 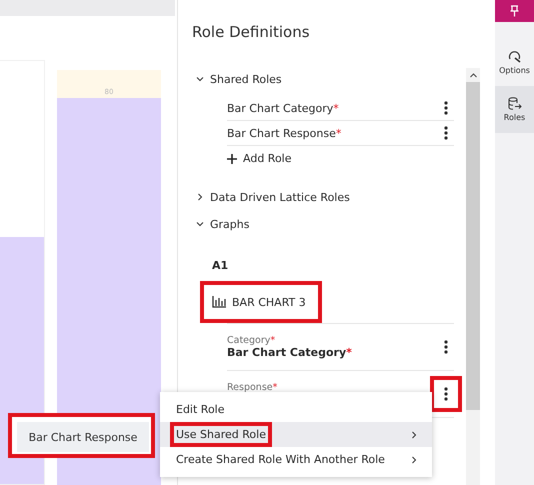 What do you see at coordinates (259, 158) in the screenshot?
I see `add-role-button: Add Role` at bounding box center [259, 158].